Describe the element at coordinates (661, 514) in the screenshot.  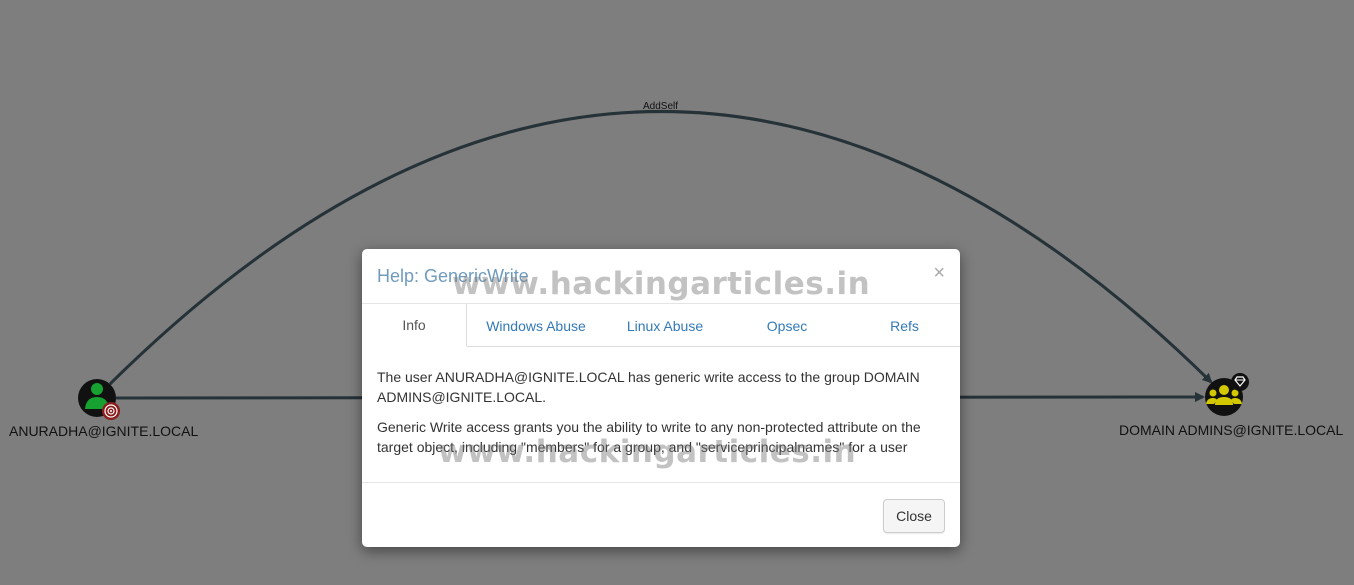
I see `modal-footer: Close` at that location.